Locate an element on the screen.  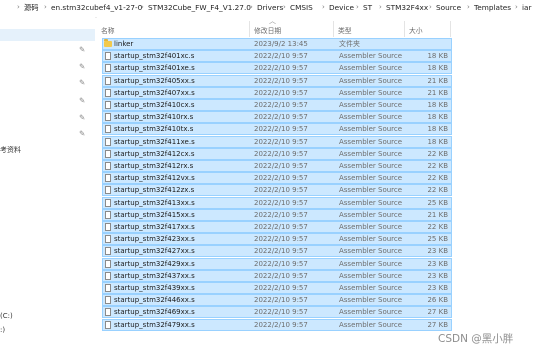
column-name: 名称 is located at coordinates (108, 30).